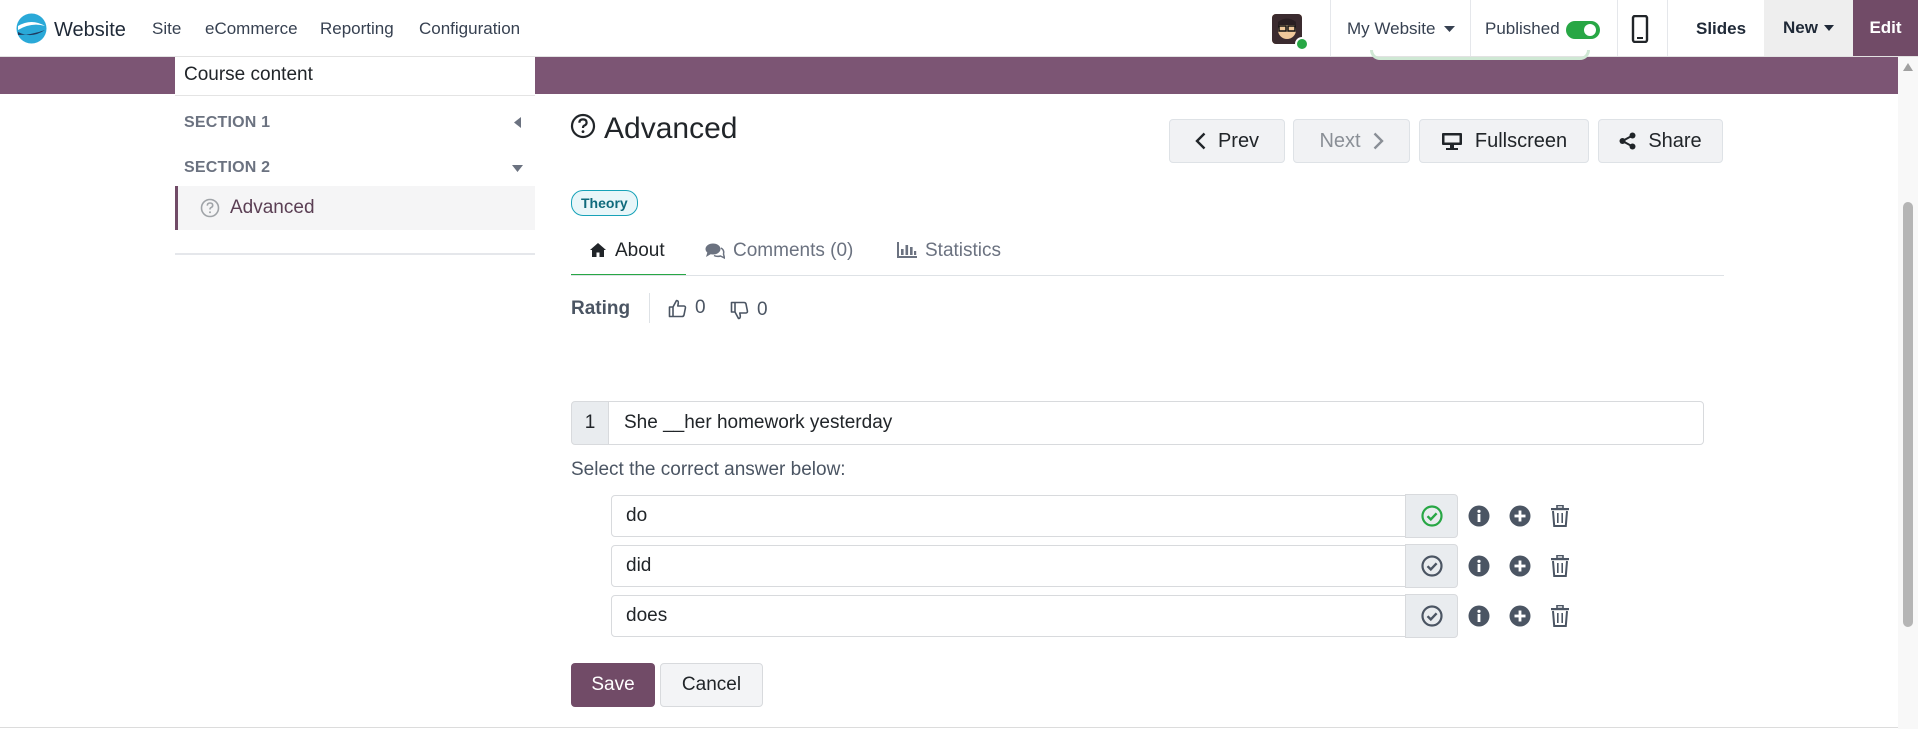  I want to click on question-text-input: She __her homework yesterday, so click(1156, 423).